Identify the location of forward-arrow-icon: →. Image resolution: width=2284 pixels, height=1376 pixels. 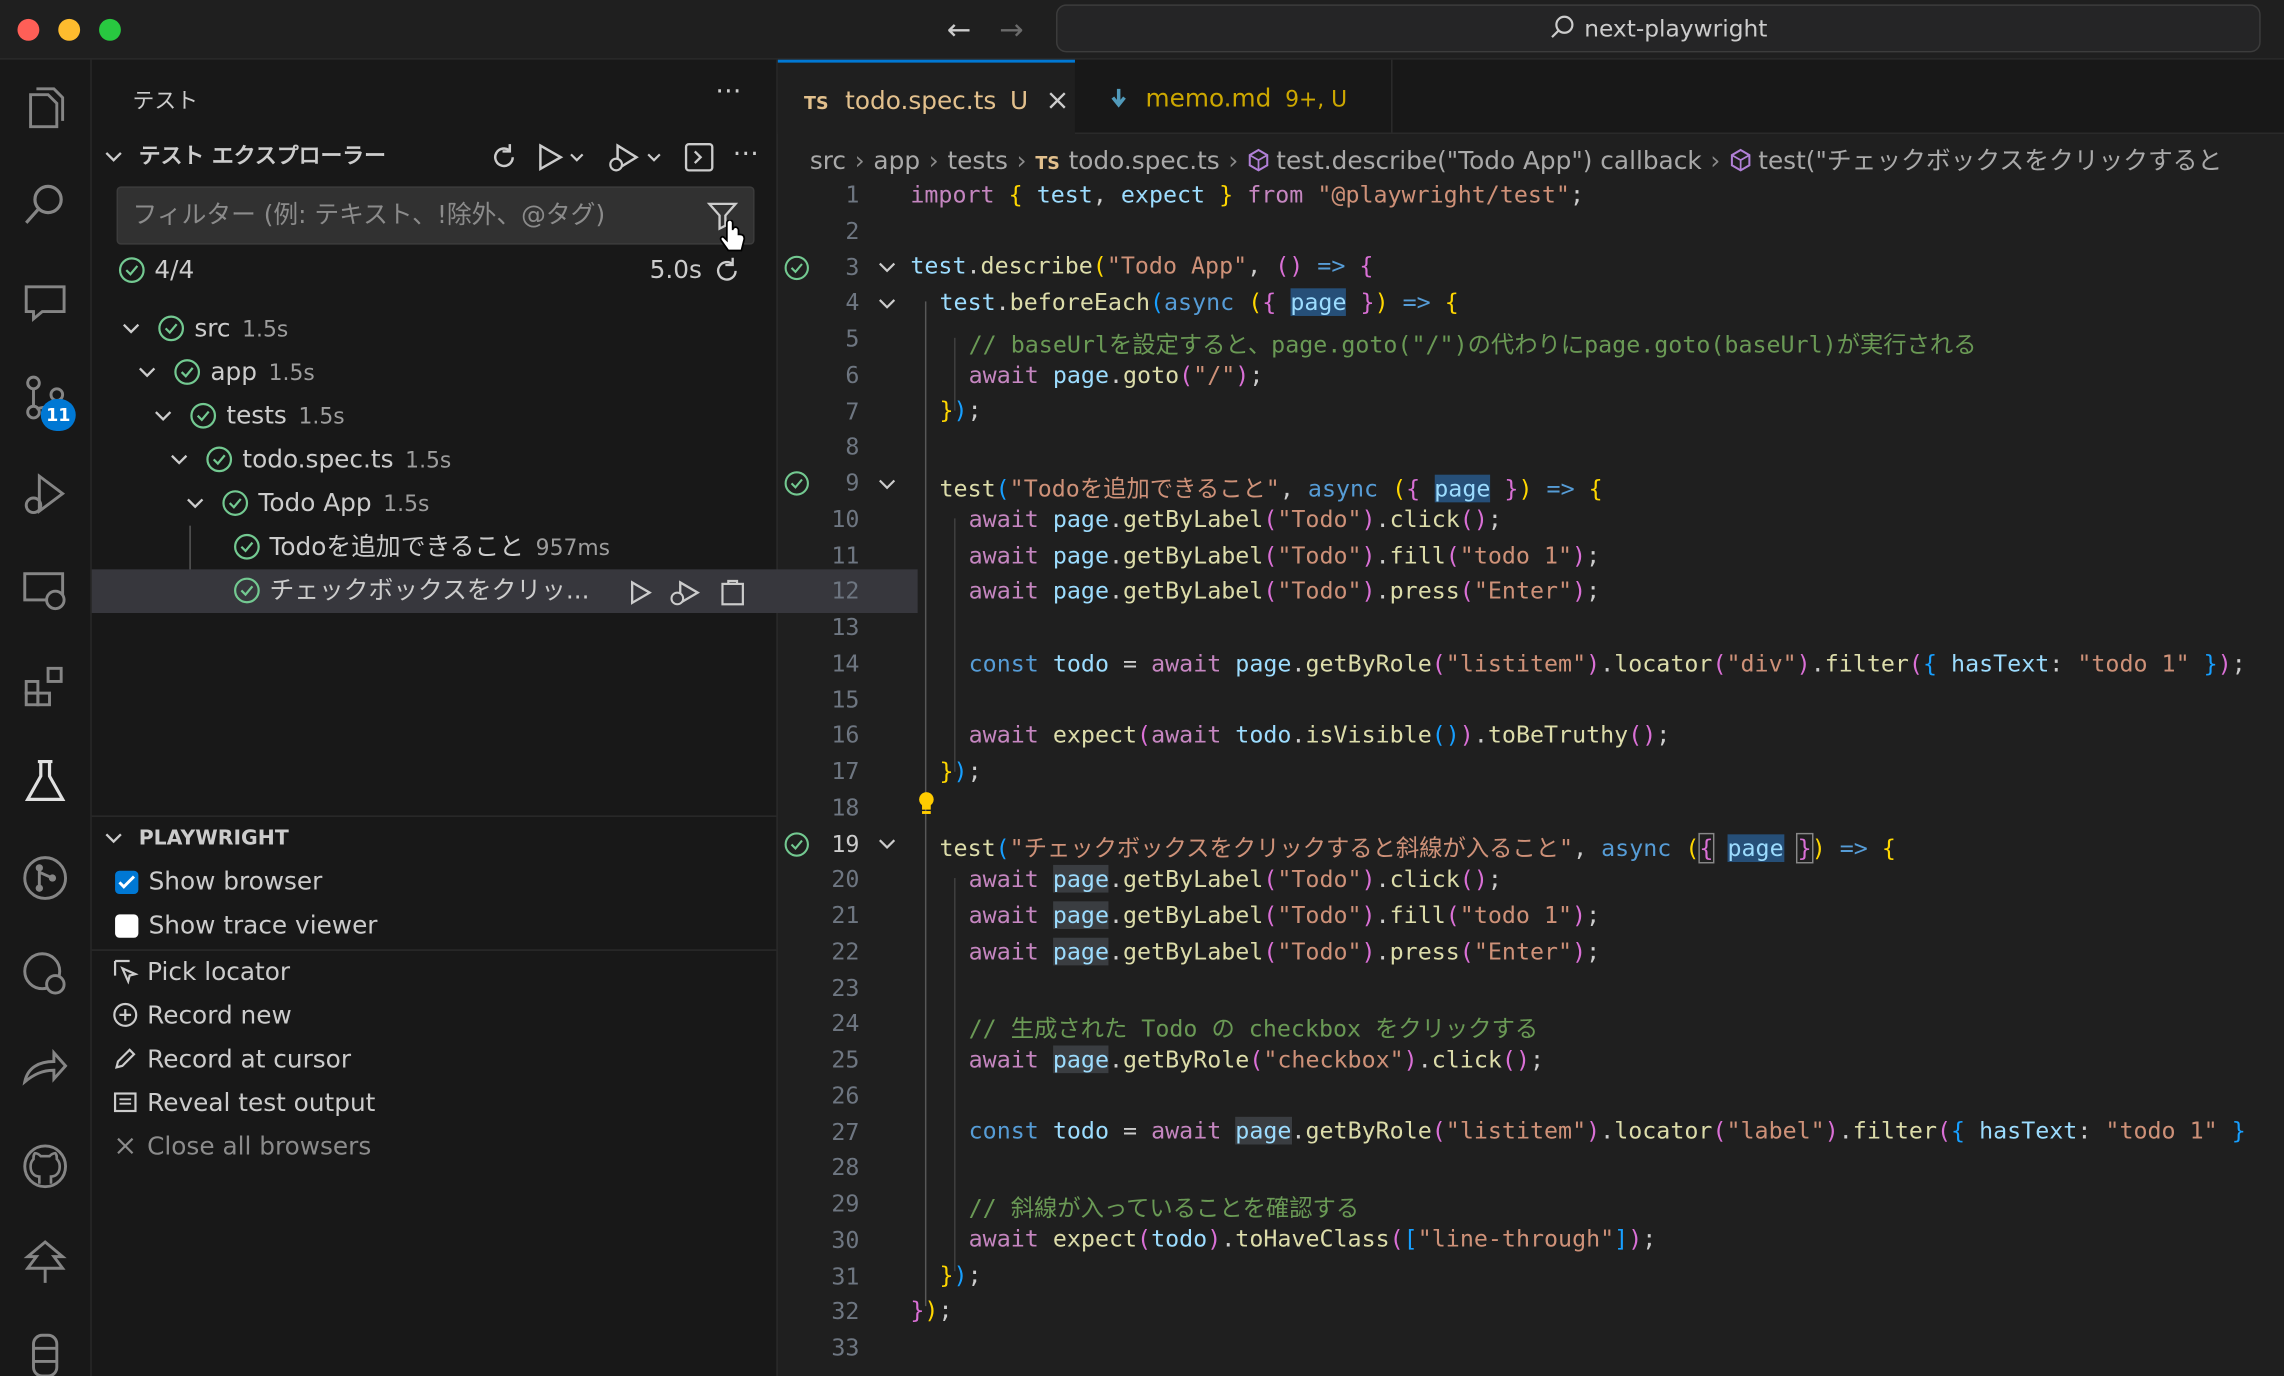
(1011, 29).